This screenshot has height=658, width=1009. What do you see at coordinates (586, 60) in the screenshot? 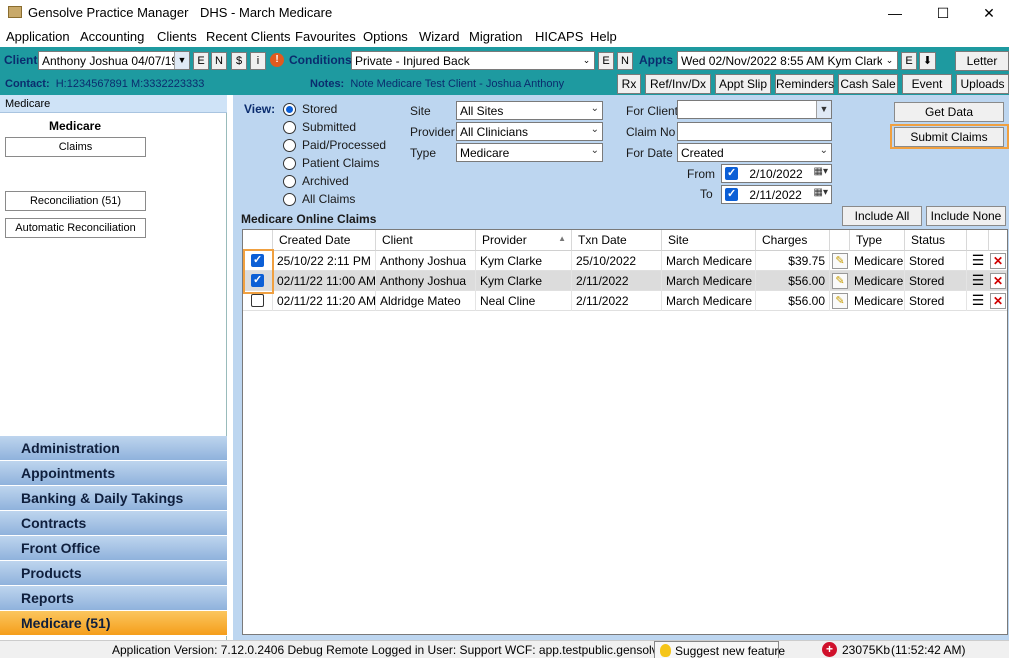
I see `chevron-down-icon: ⌄` at bounding box center [586, 60].